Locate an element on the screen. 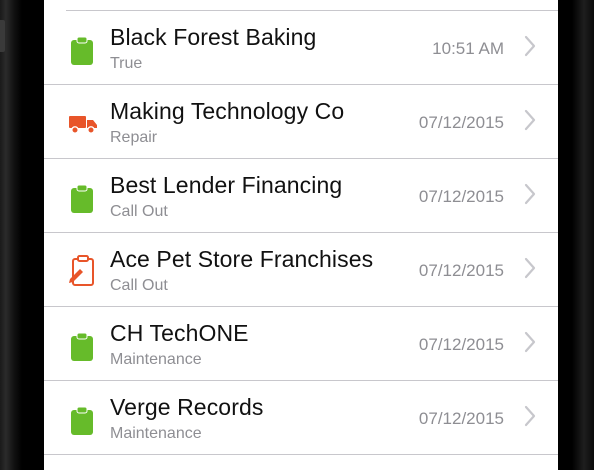 The height and width of the screenshot is (470, 594). item-title: Ace Pet Store Franchises is located at coordinates (242, 259).